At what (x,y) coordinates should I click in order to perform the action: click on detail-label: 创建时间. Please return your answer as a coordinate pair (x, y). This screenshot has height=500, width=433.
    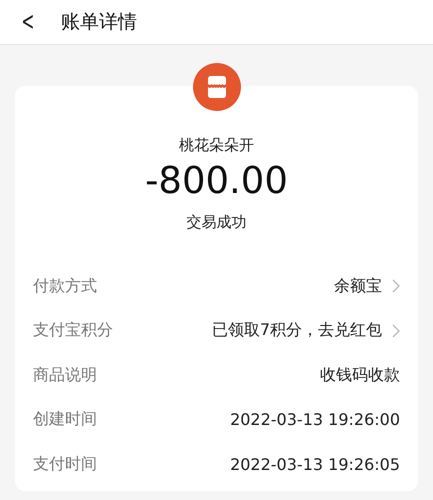
    Looking at the image, I should click on (65, 419).